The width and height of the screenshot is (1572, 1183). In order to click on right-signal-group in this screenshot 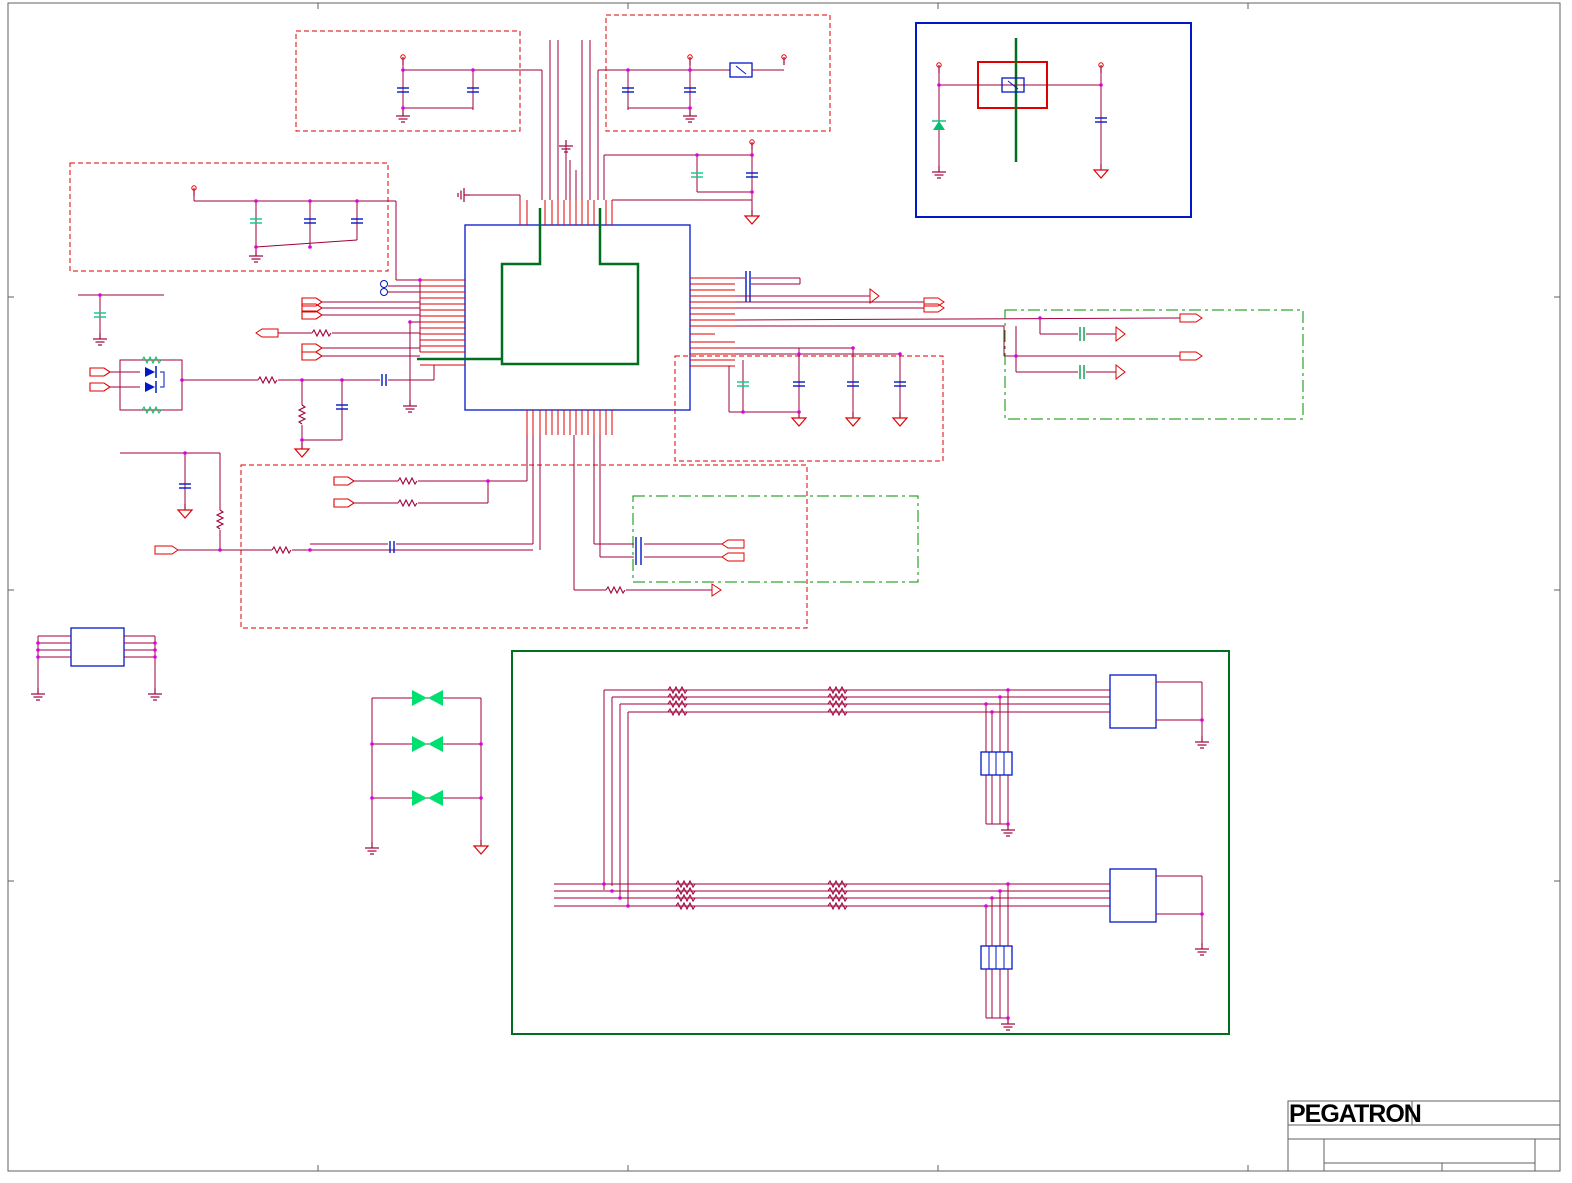, I will do `click(957, 314)`.